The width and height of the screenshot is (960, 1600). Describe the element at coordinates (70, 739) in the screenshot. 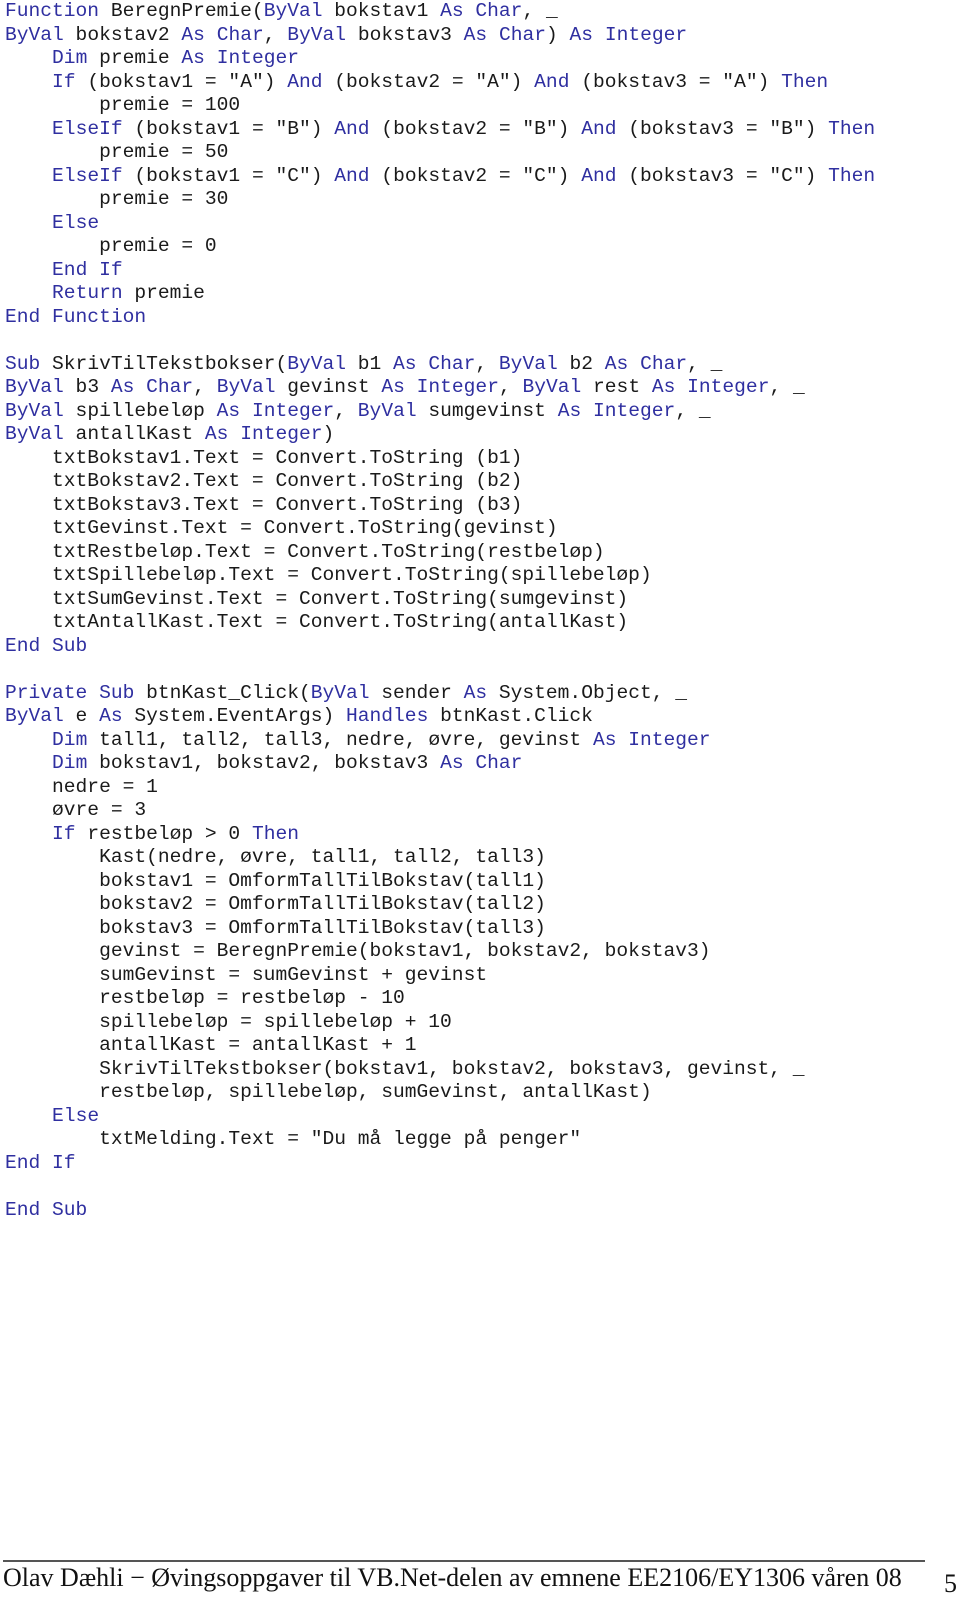

I see `code-keyword: Dim` at that location.